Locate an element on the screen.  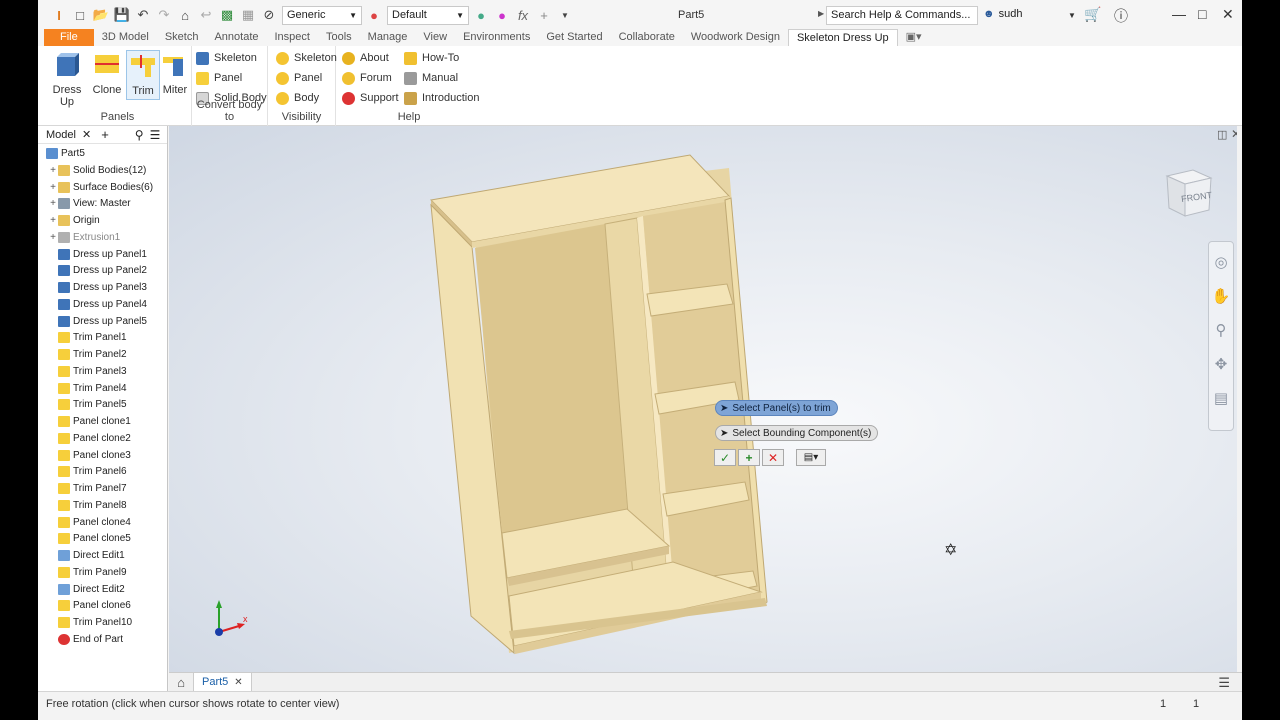
apply-plus-button: + is located at coordinates (749, 457).